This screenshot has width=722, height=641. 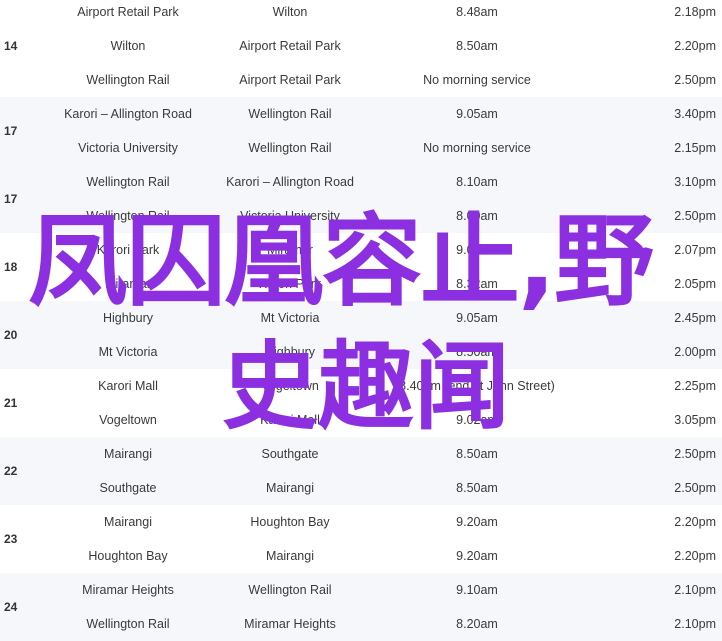 I want to click on from-stop: Miramar, so click(x=128, y=284).